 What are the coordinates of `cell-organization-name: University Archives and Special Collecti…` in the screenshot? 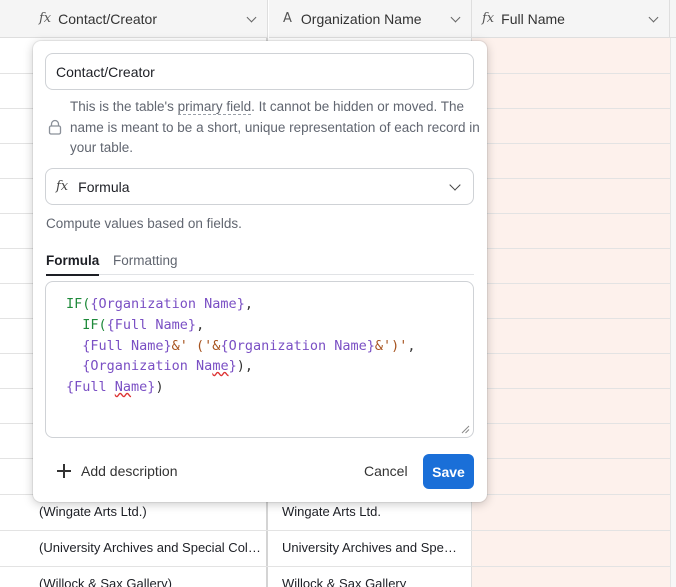 It's located at (372, 548).